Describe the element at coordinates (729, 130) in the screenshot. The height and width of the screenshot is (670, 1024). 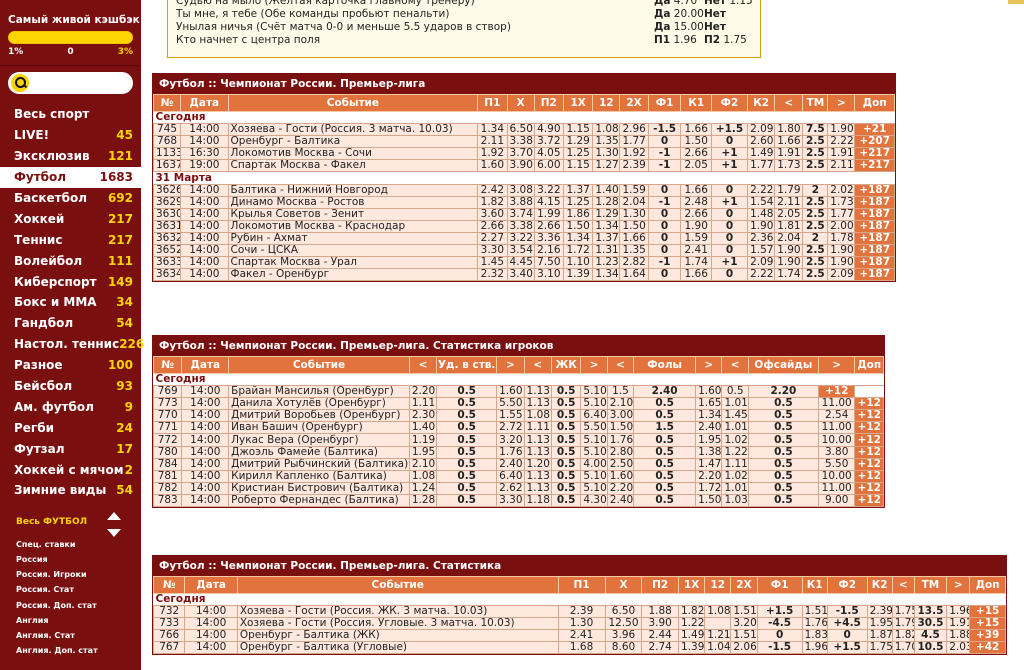
I see `odds-cell: +1.5` at that location.